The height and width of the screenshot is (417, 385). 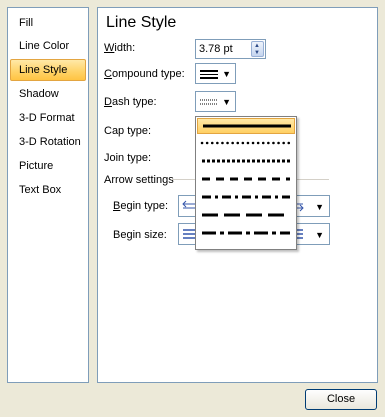 I want to click on nav-text-box: Text Box, so click(x=48, y=190).